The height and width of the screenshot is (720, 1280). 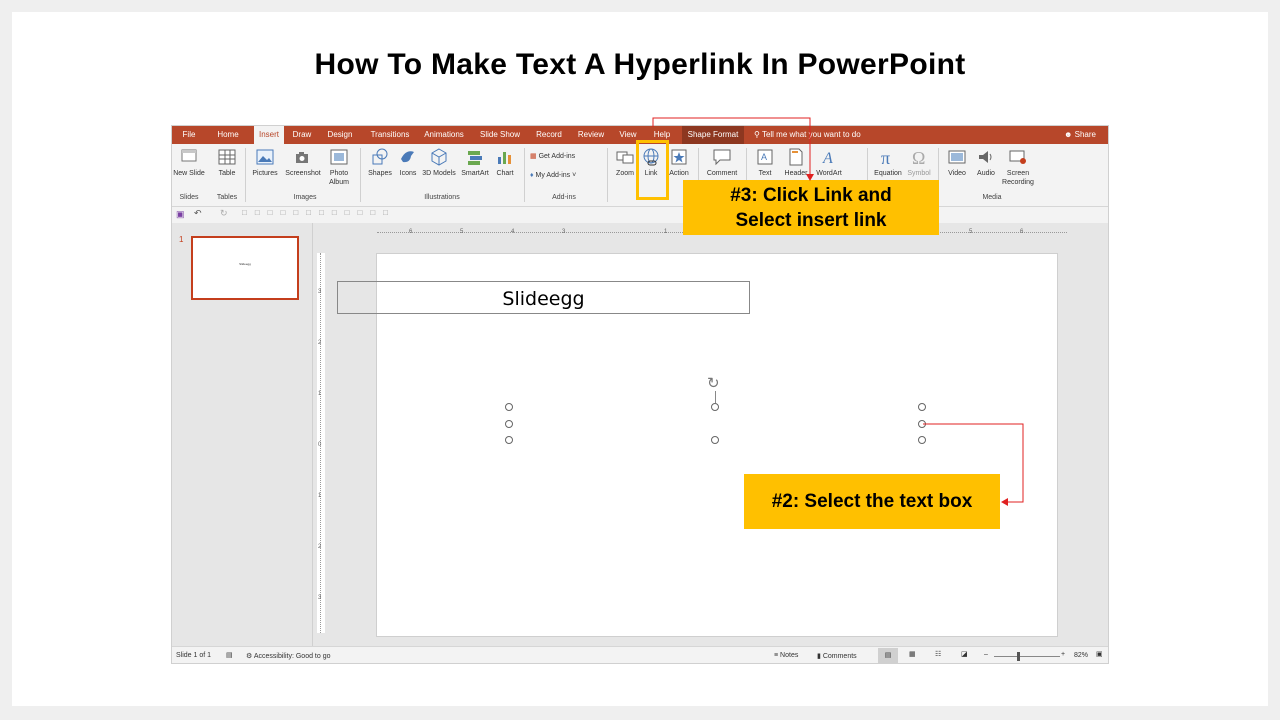 What do you see at coordinates (1027, 656) in the screenshot?
I see `zoom-slider` at bounding box center [1027, 656].